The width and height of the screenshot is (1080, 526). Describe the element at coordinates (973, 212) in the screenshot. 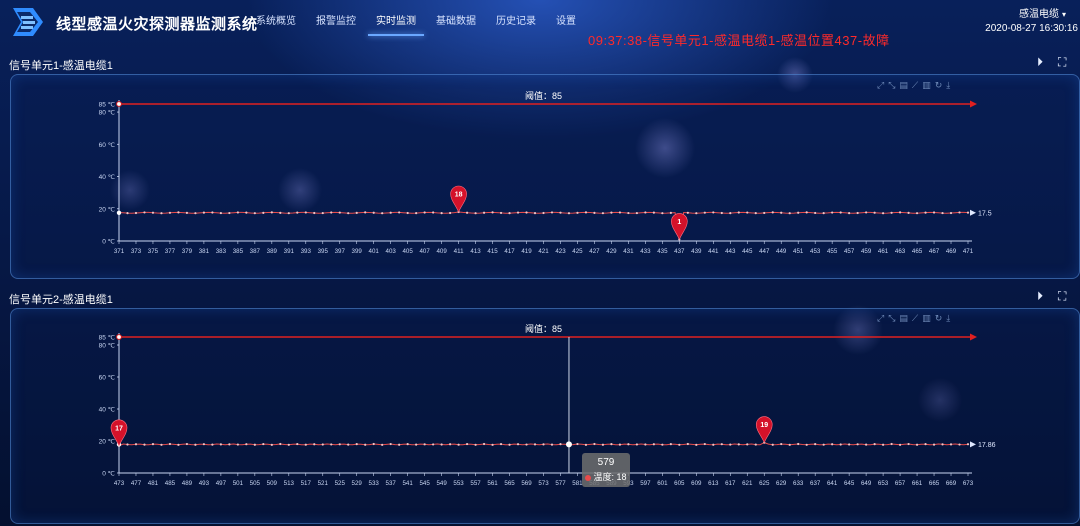

I see `series-end-arrow` at that location.